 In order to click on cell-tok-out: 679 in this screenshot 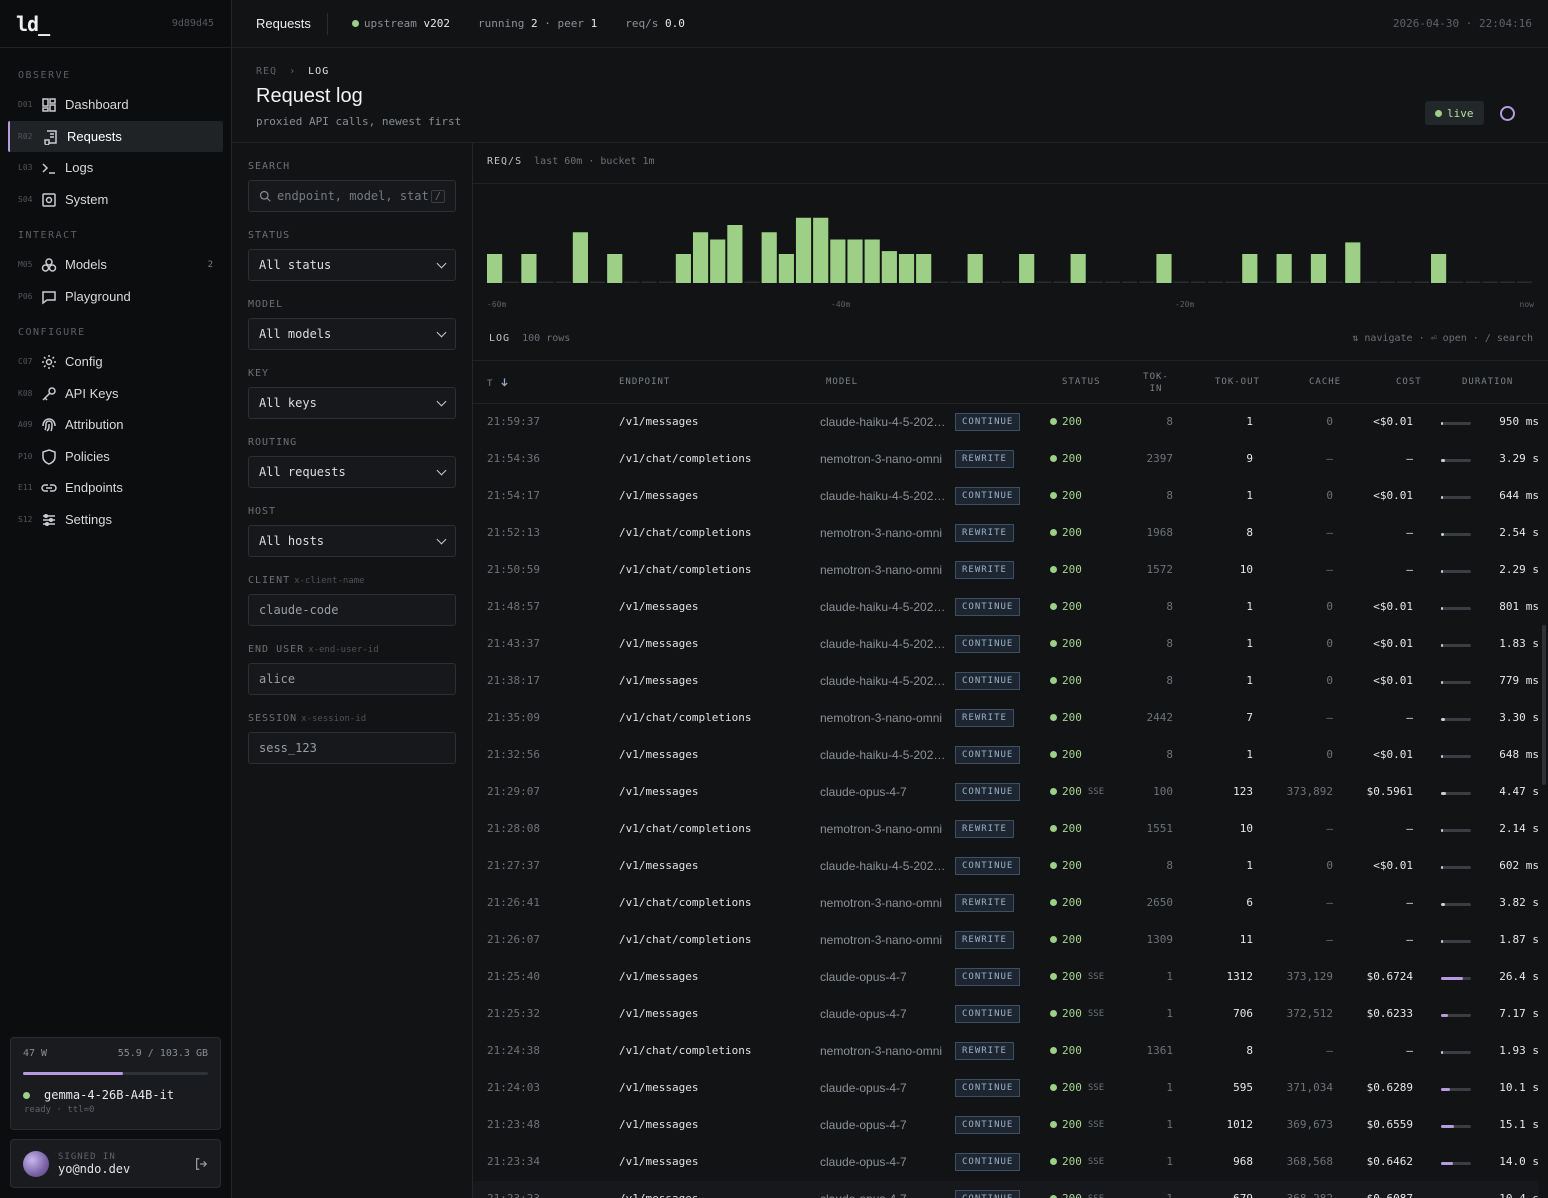, I will do `click(1243, 1195)`.